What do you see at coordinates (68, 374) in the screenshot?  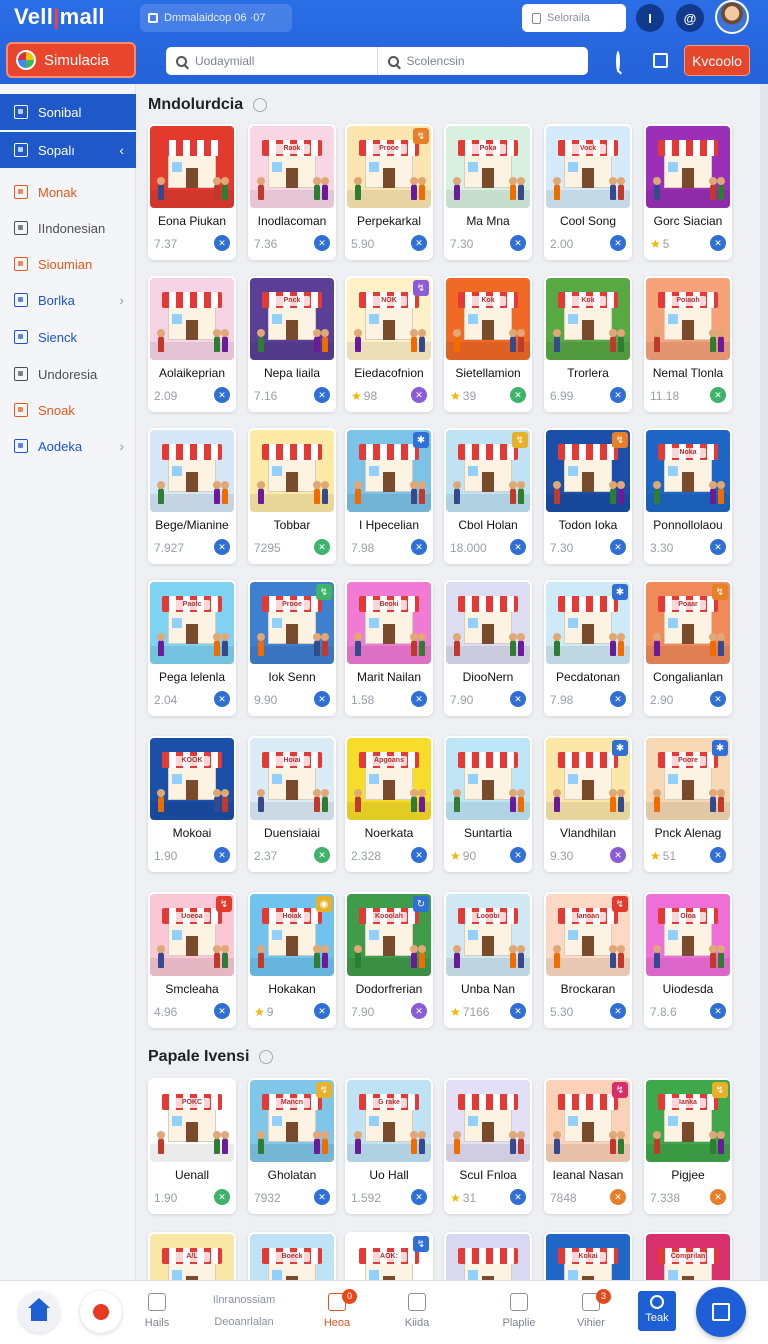 I see `sidebar-item: Undoresia` at bounding box center [68, 374].